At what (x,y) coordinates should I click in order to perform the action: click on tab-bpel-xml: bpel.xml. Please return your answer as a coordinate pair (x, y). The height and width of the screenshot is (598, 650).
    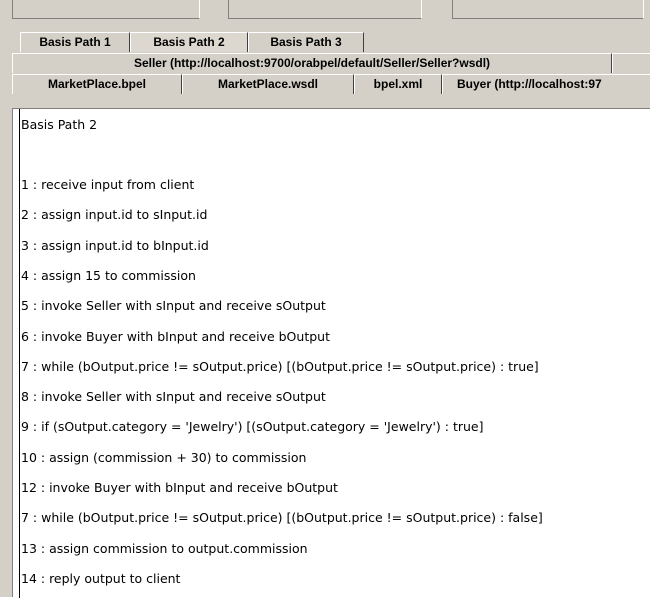
    Looking at the image, I should click on (398, 84).